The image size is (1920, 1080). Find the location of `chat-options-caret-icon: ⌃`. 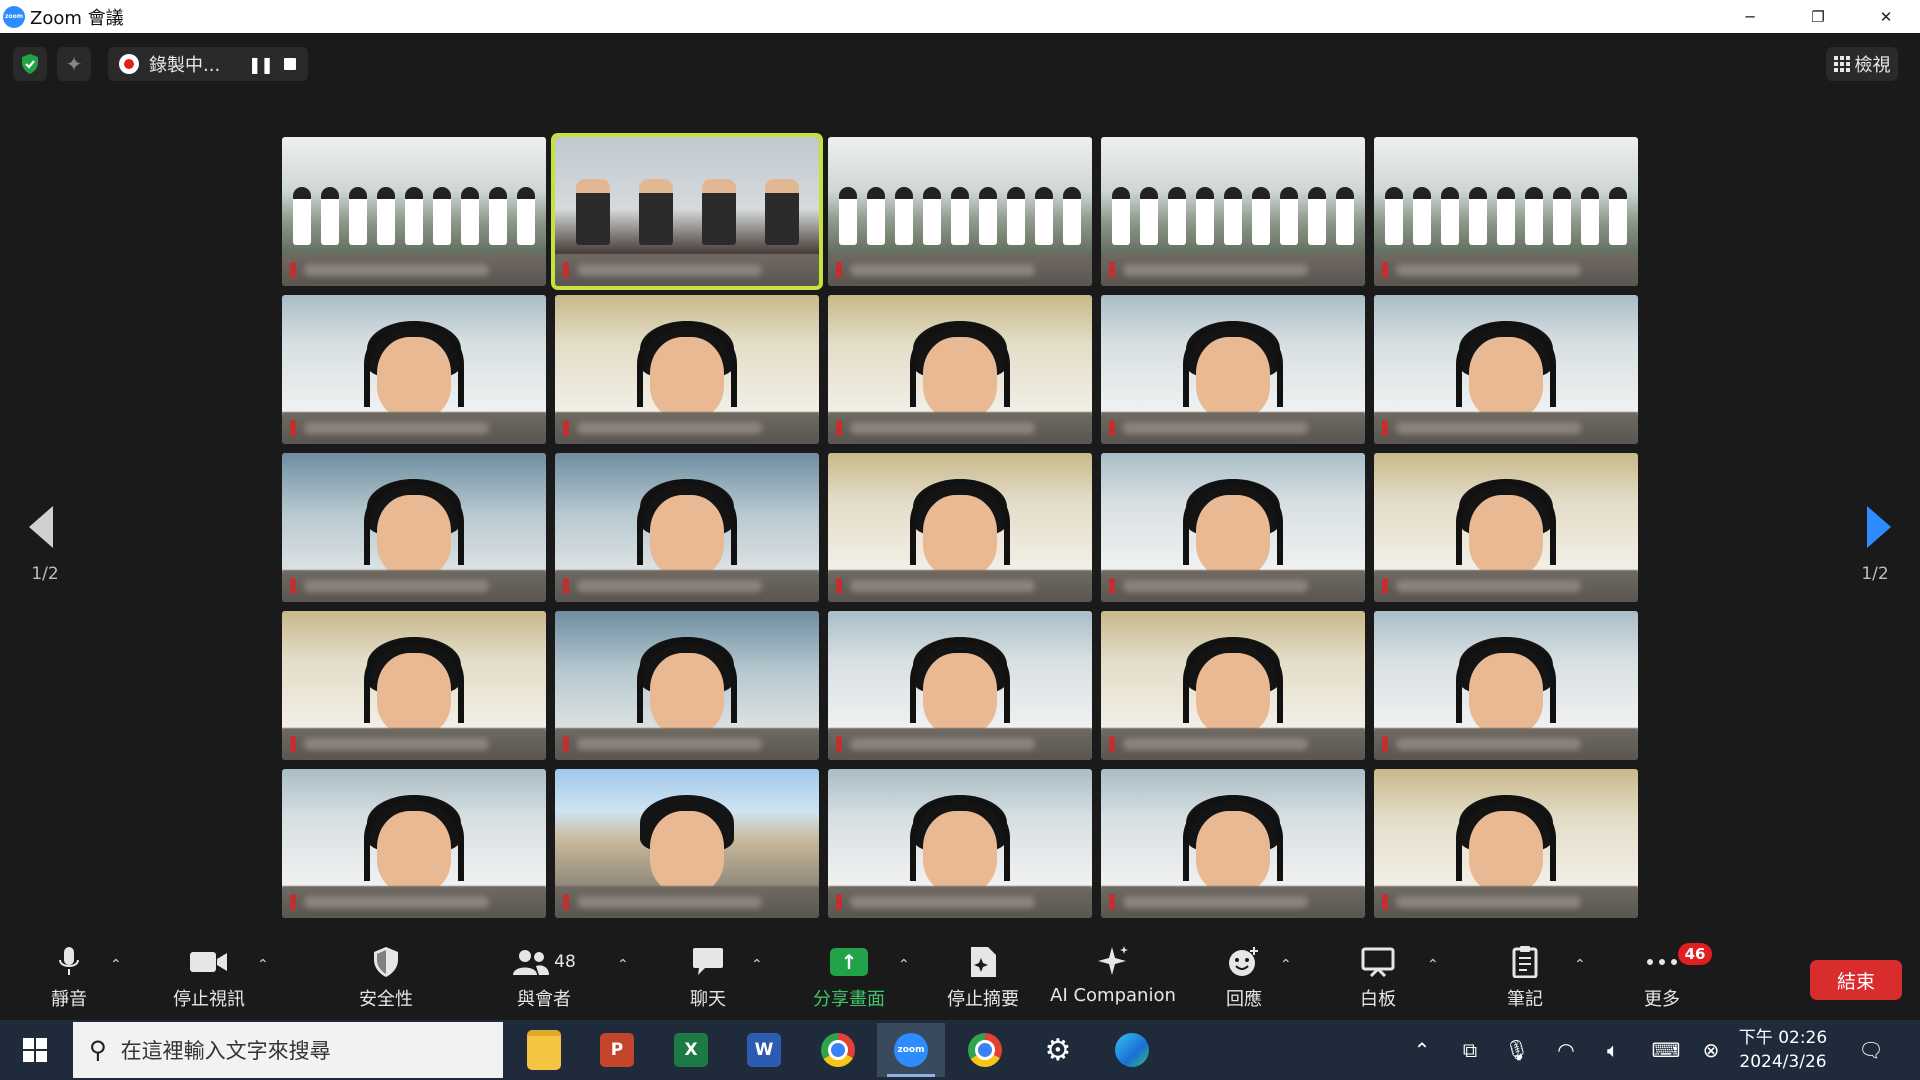

chat-options-caret-icon: ⌃ is located at coordinates (757, 965).